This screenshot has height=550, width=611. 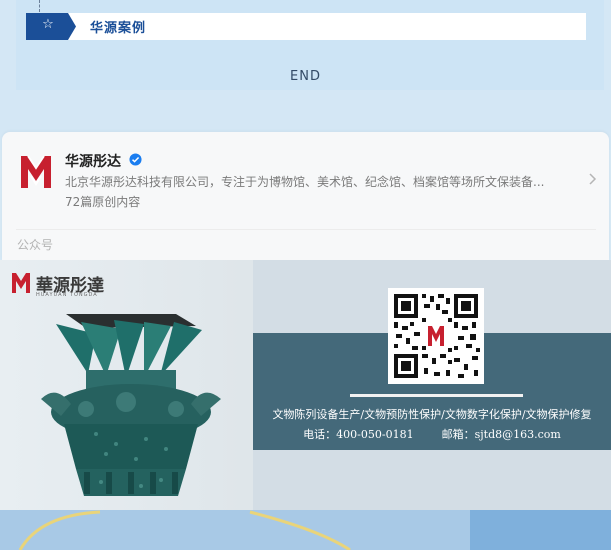 I want to click on qr-code-icon, so click(x=436, y=336).